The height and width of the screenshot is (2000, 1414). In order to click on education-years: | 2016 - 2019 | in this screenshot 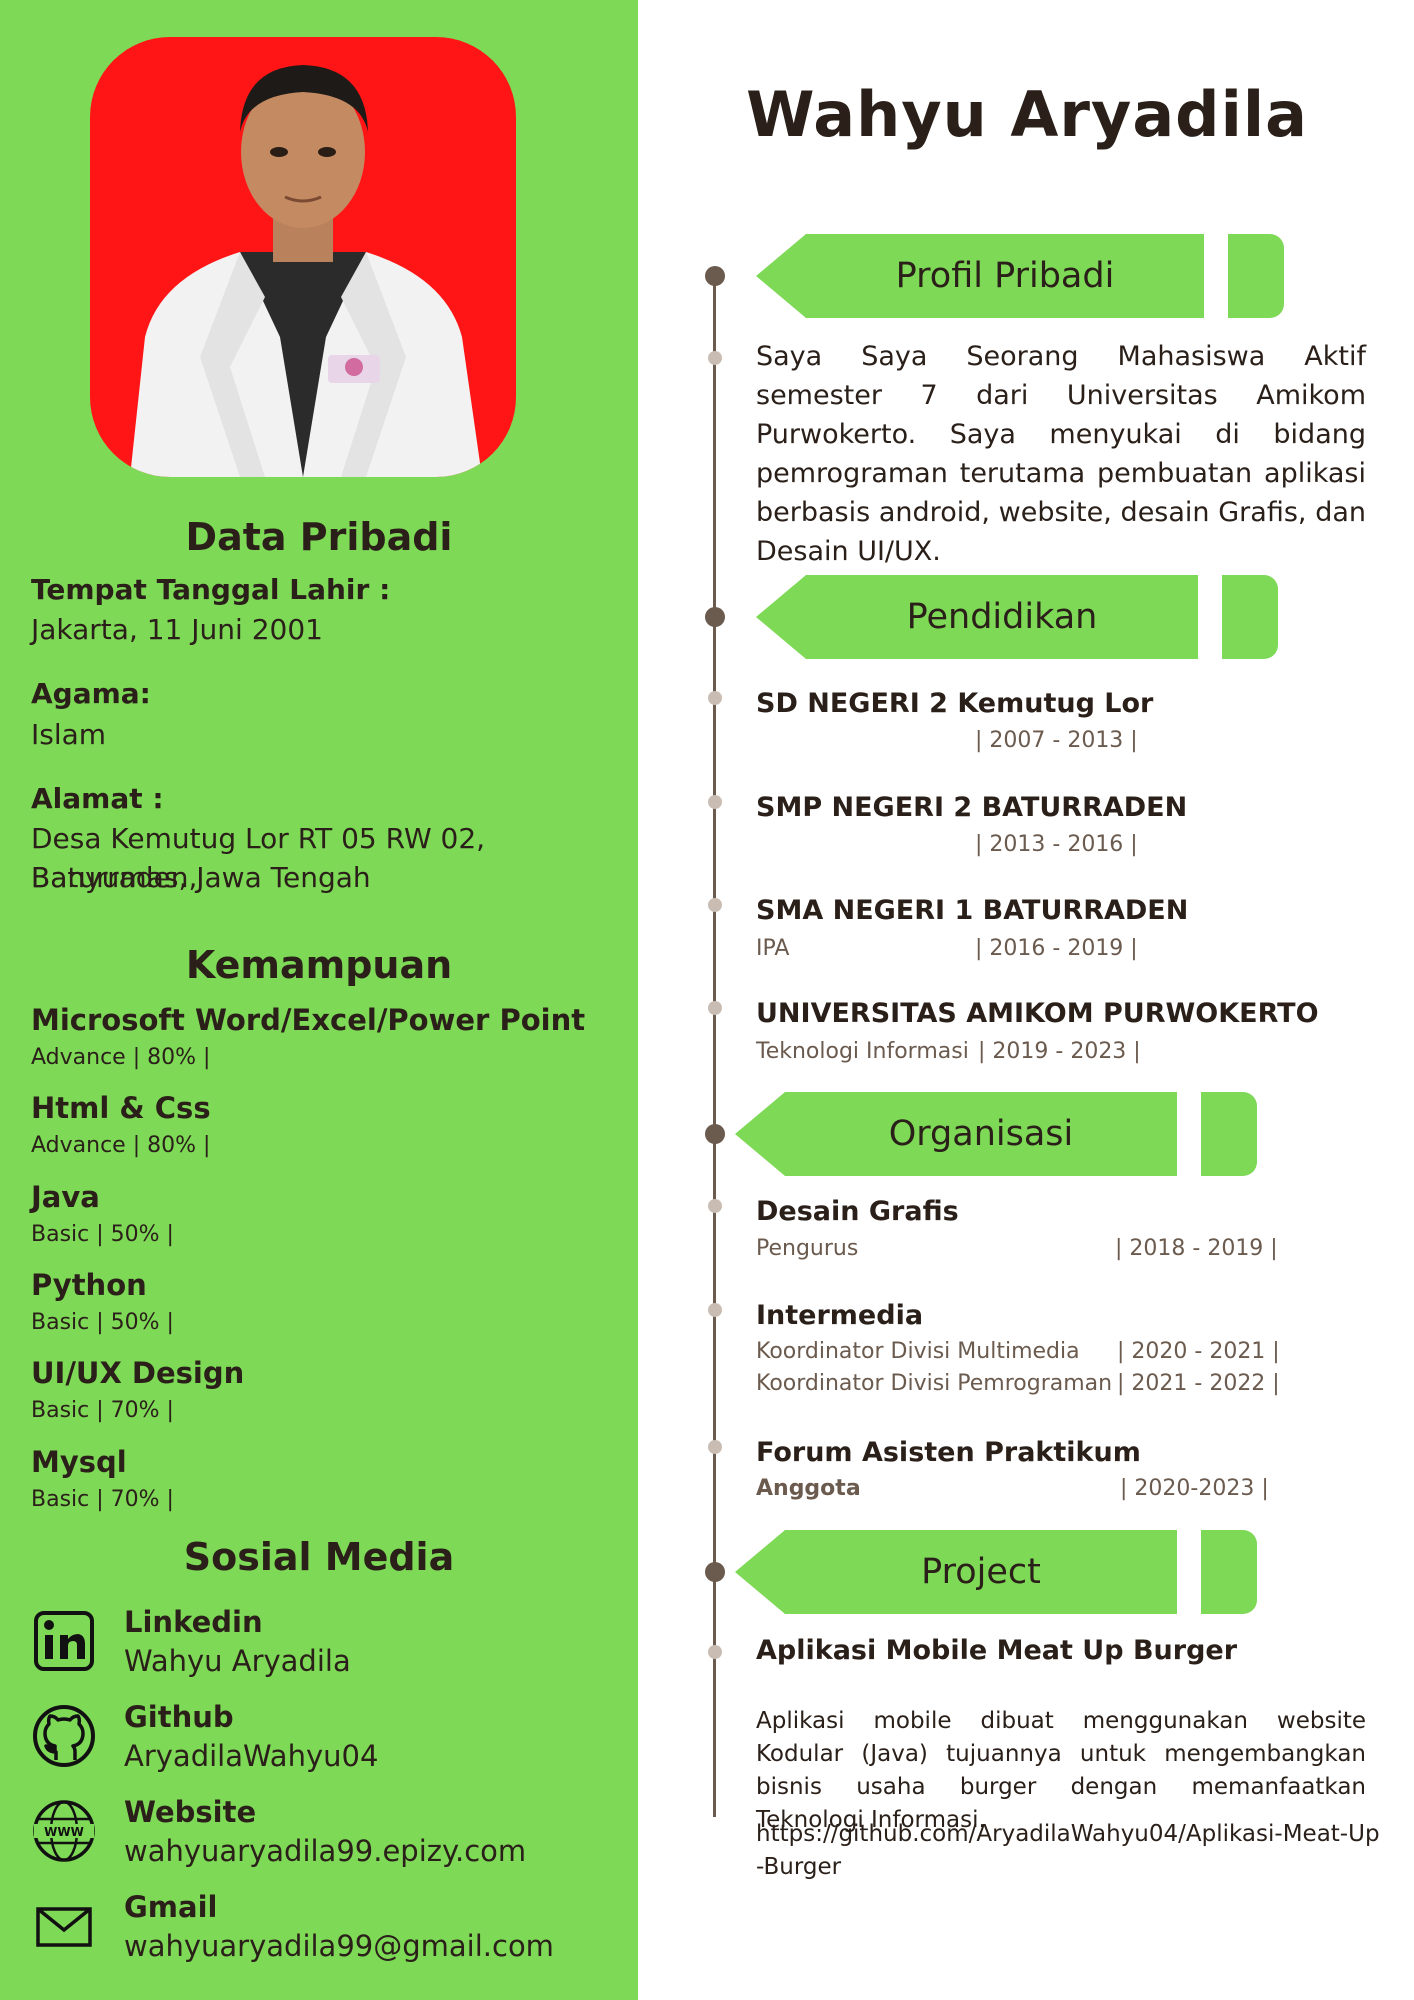, I will do `click(1056, 948)`.